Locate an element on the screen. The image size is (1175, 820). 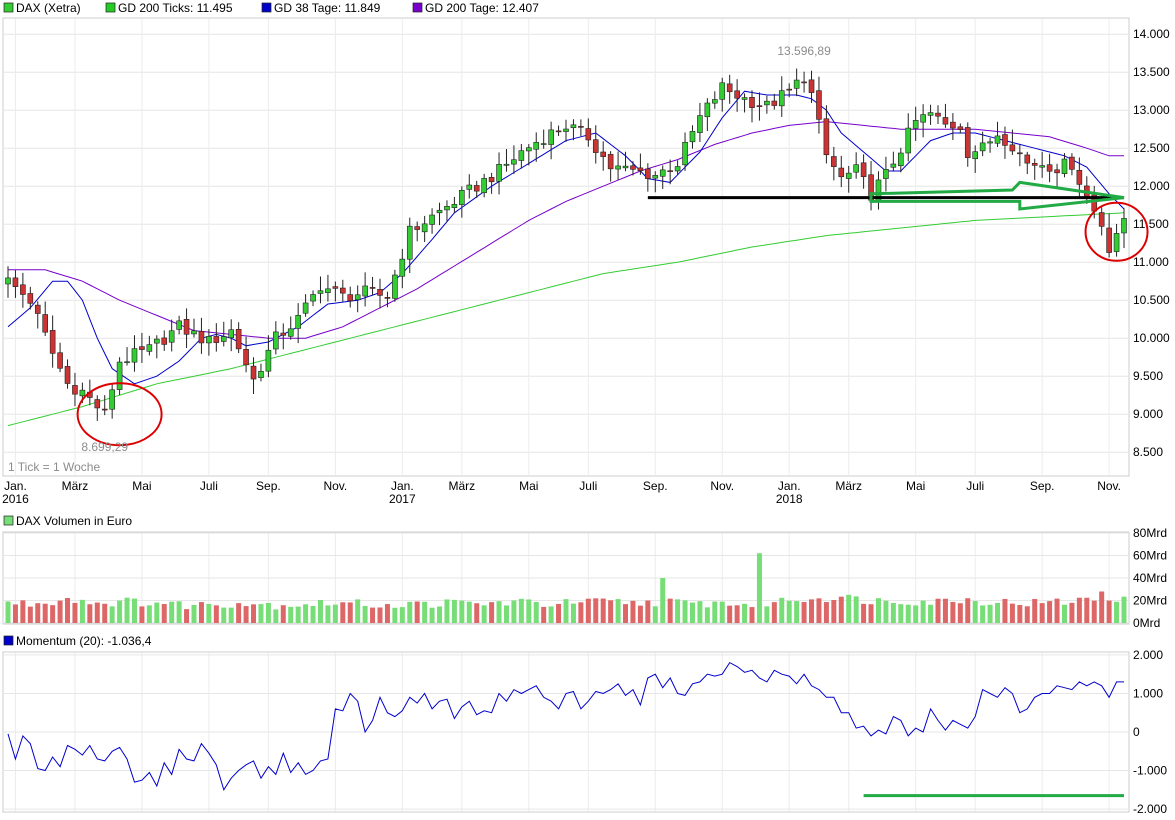
price-y-tick-label: 9.000 is located at coordinates (1148, 414).